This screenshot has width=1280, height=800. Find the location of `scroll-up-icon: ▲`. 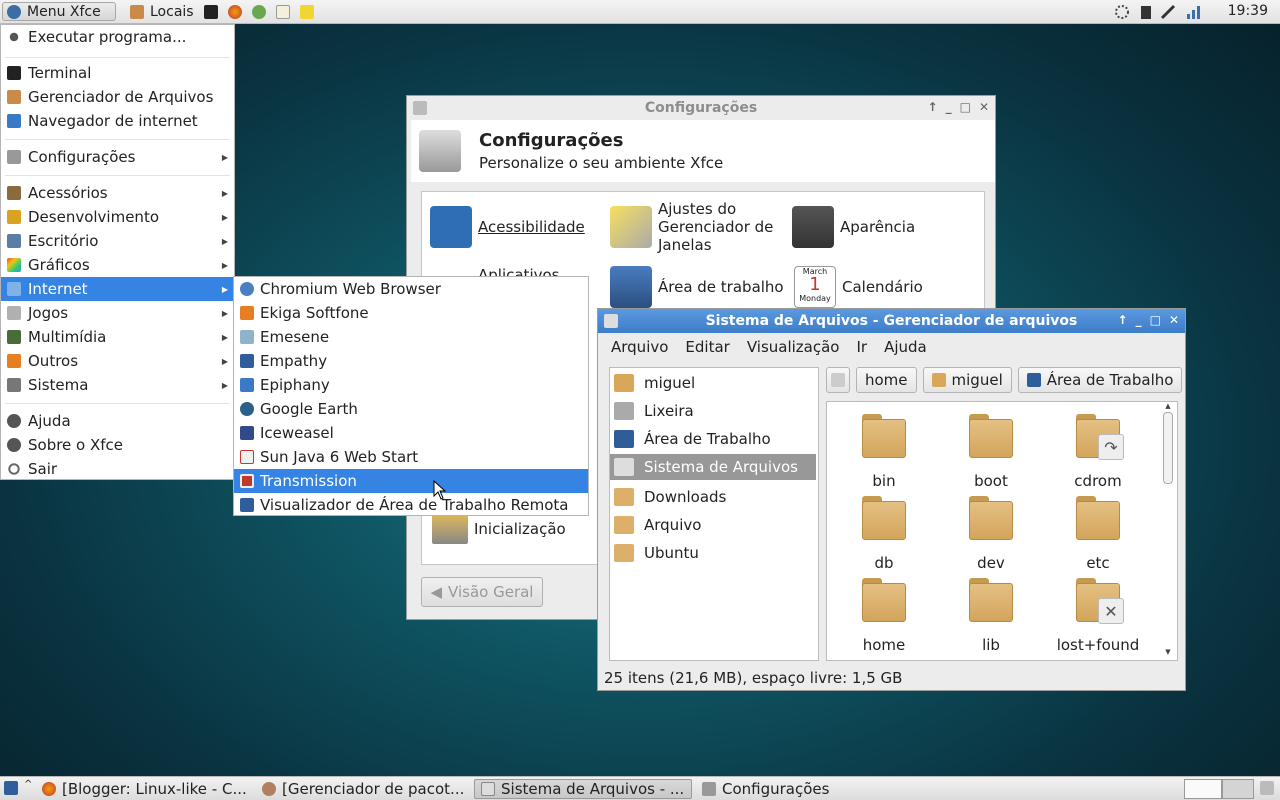

scroll-up-icon: ▲ is located at coordinates (1168, 406).